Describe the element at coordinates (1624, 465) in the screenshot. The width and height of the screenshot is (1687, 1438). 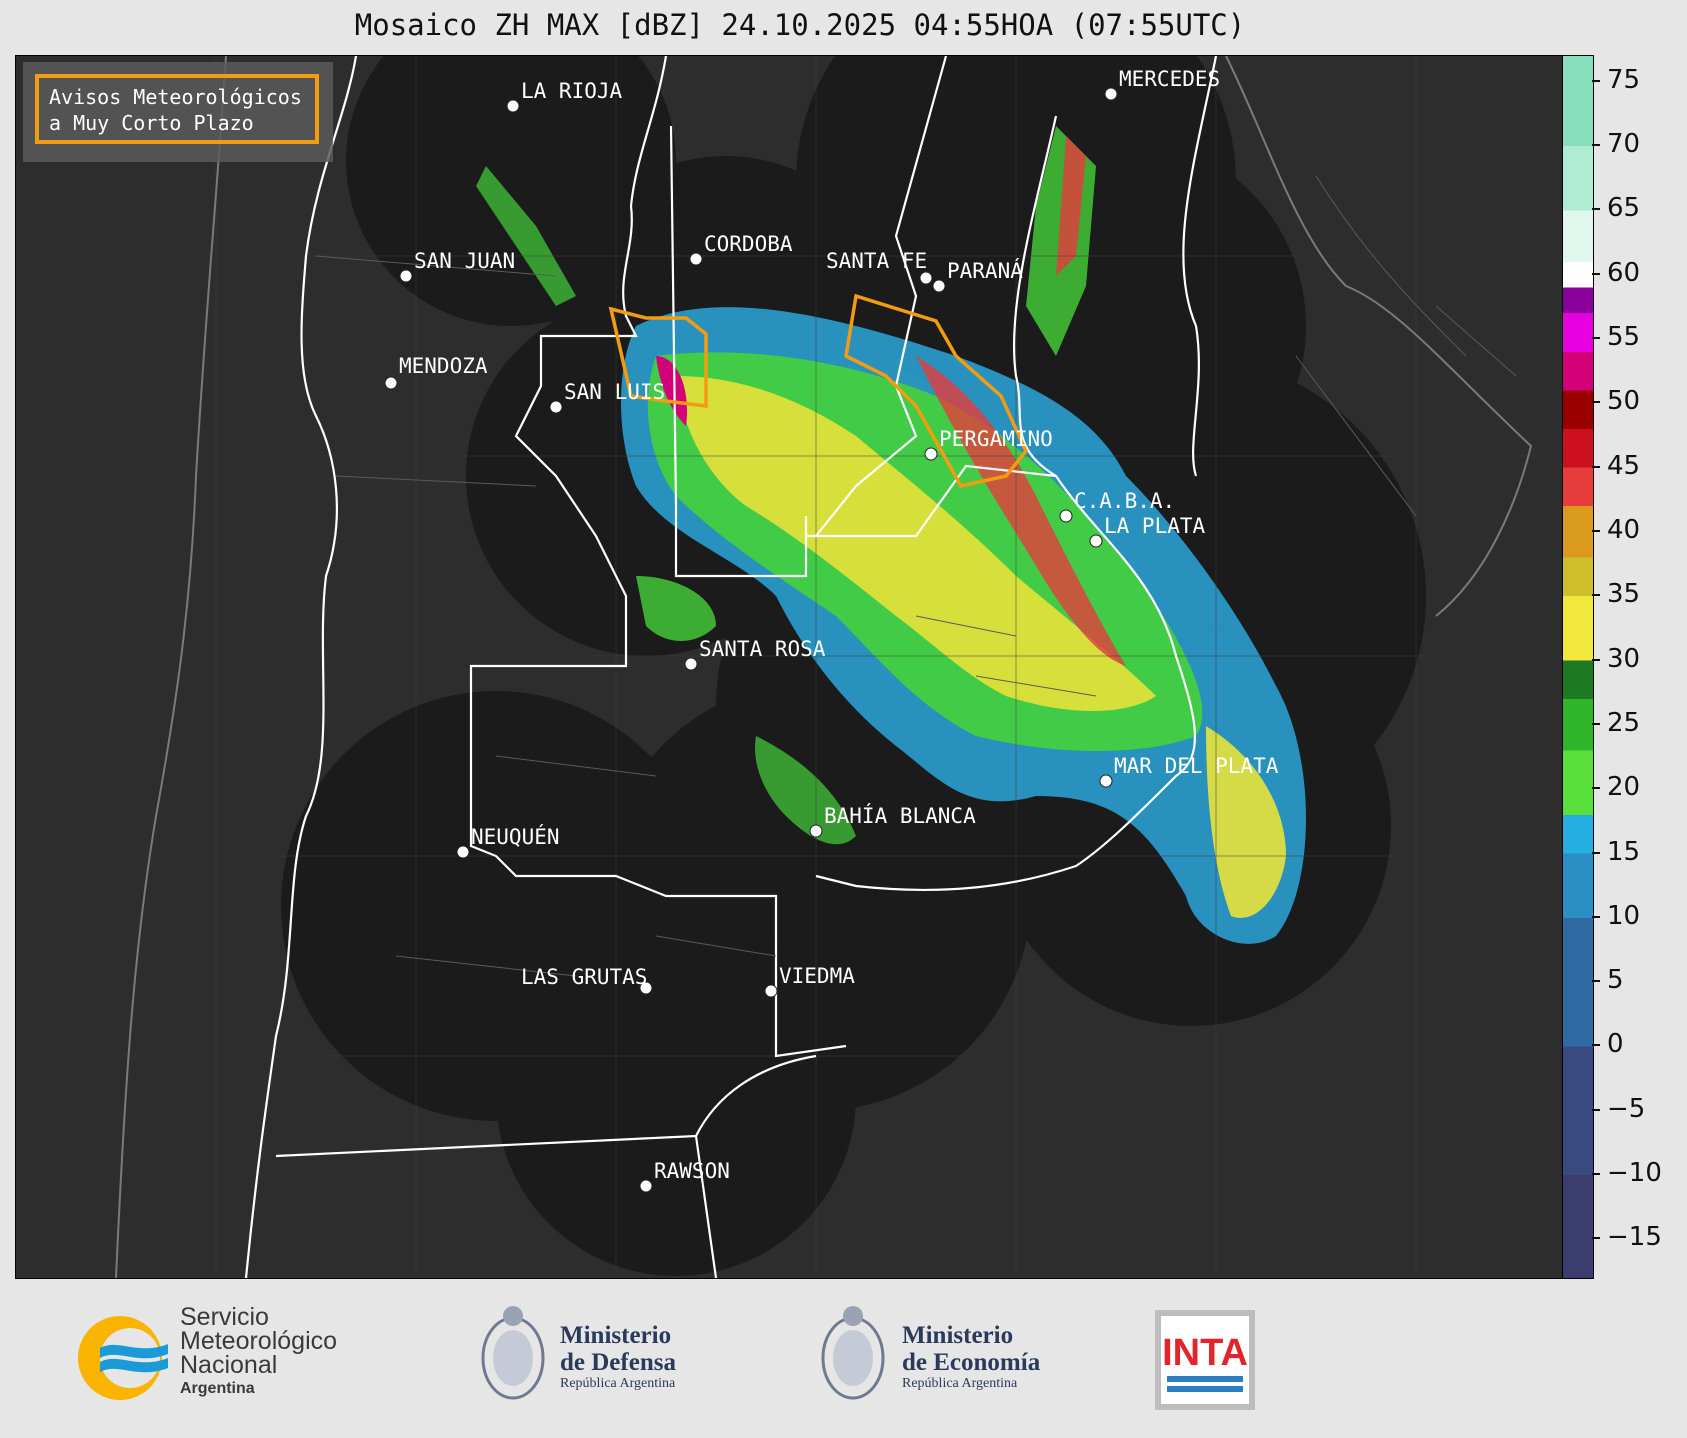
I see `colorbar-tick-label: 45` at that location.